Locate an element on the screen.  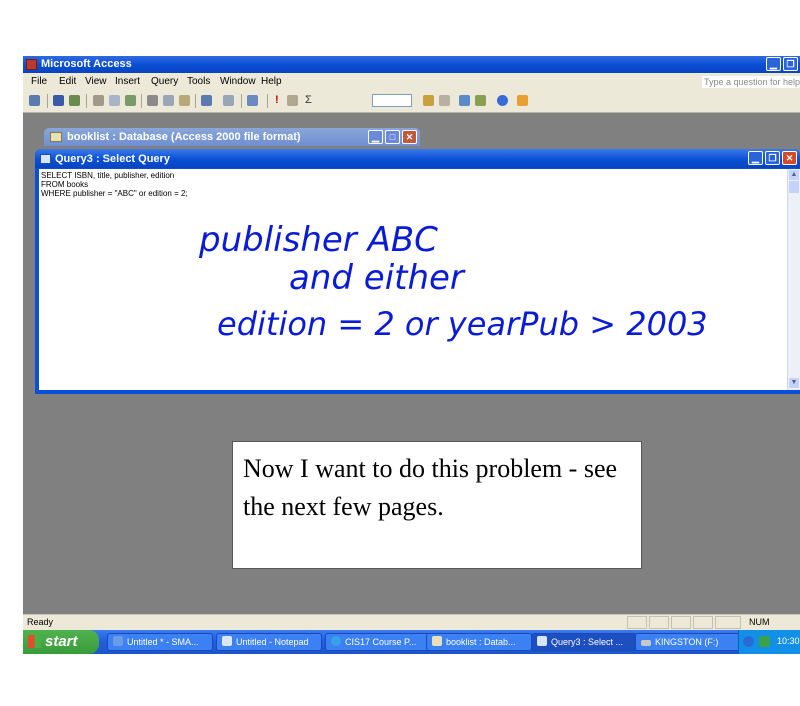
print-icon is located at coordinates (98, 100).